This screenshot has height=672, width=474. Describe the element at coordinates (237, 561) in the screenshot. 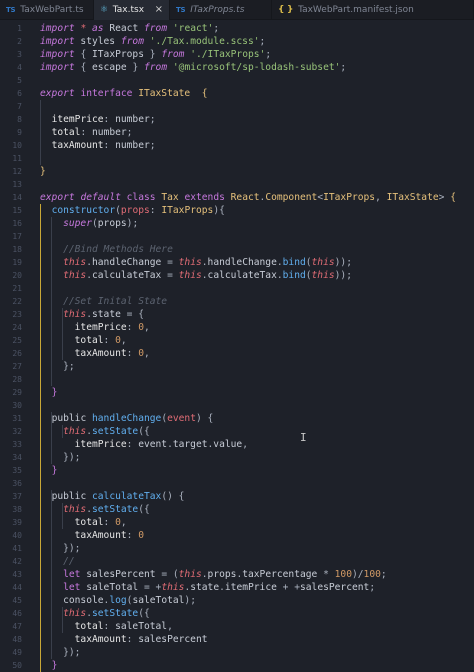

I see `code-line: 42 //` at that location.